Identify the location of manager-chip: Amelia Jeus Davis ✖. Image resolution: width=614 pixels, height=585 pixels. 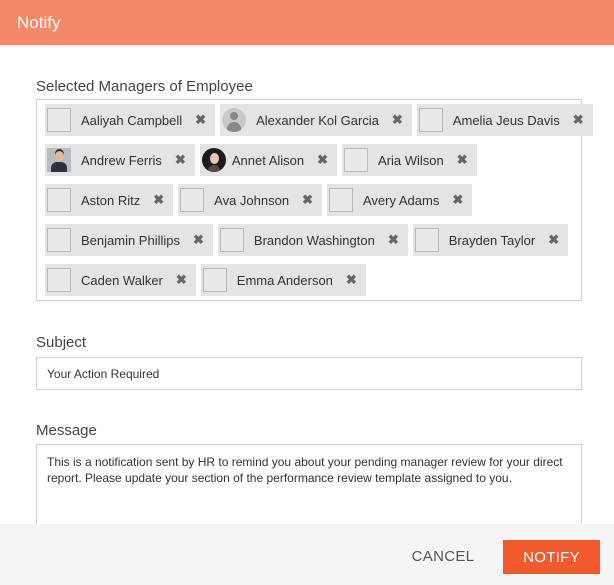
(504, 120).